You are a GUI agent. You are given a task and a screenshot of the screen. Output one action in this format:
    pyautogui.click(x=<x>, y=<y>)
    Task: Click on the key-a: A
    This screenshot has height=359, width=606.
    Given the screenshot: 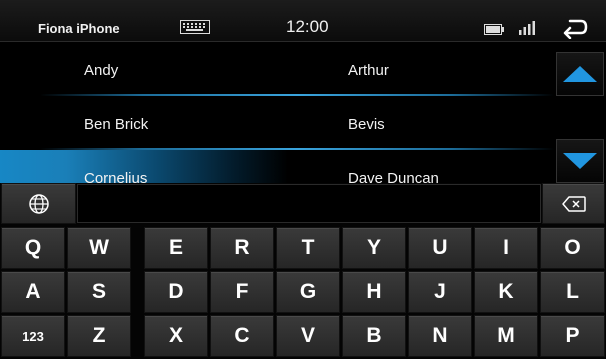 What is the action you would take?
    pyautogui.click(x=33, y=292)
    